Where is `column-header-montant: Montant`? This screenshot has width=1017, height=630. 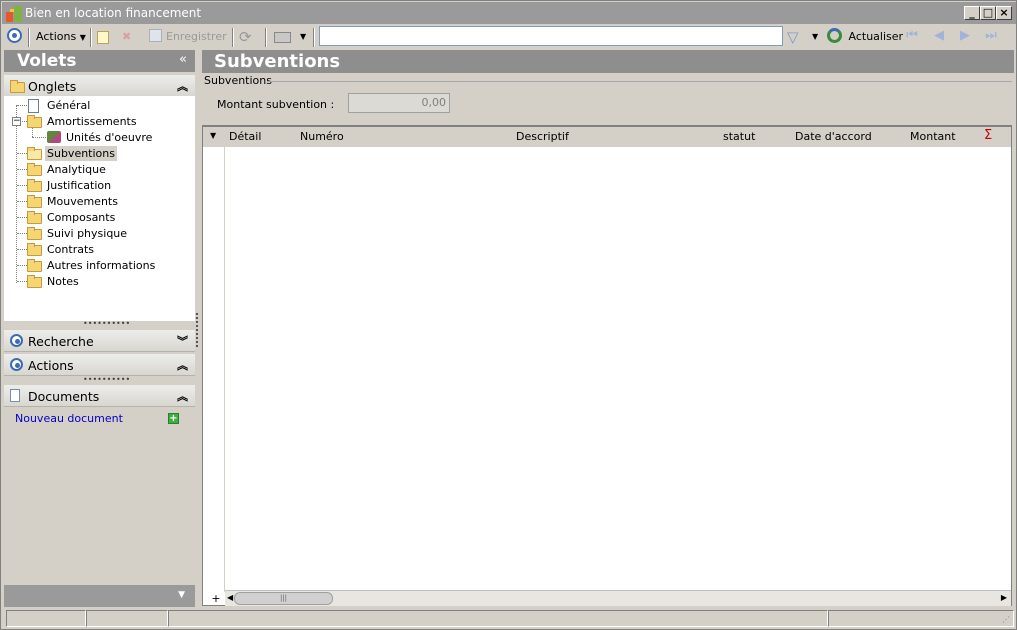 column-header-montant: Montant is located at coordinates (933, 136).